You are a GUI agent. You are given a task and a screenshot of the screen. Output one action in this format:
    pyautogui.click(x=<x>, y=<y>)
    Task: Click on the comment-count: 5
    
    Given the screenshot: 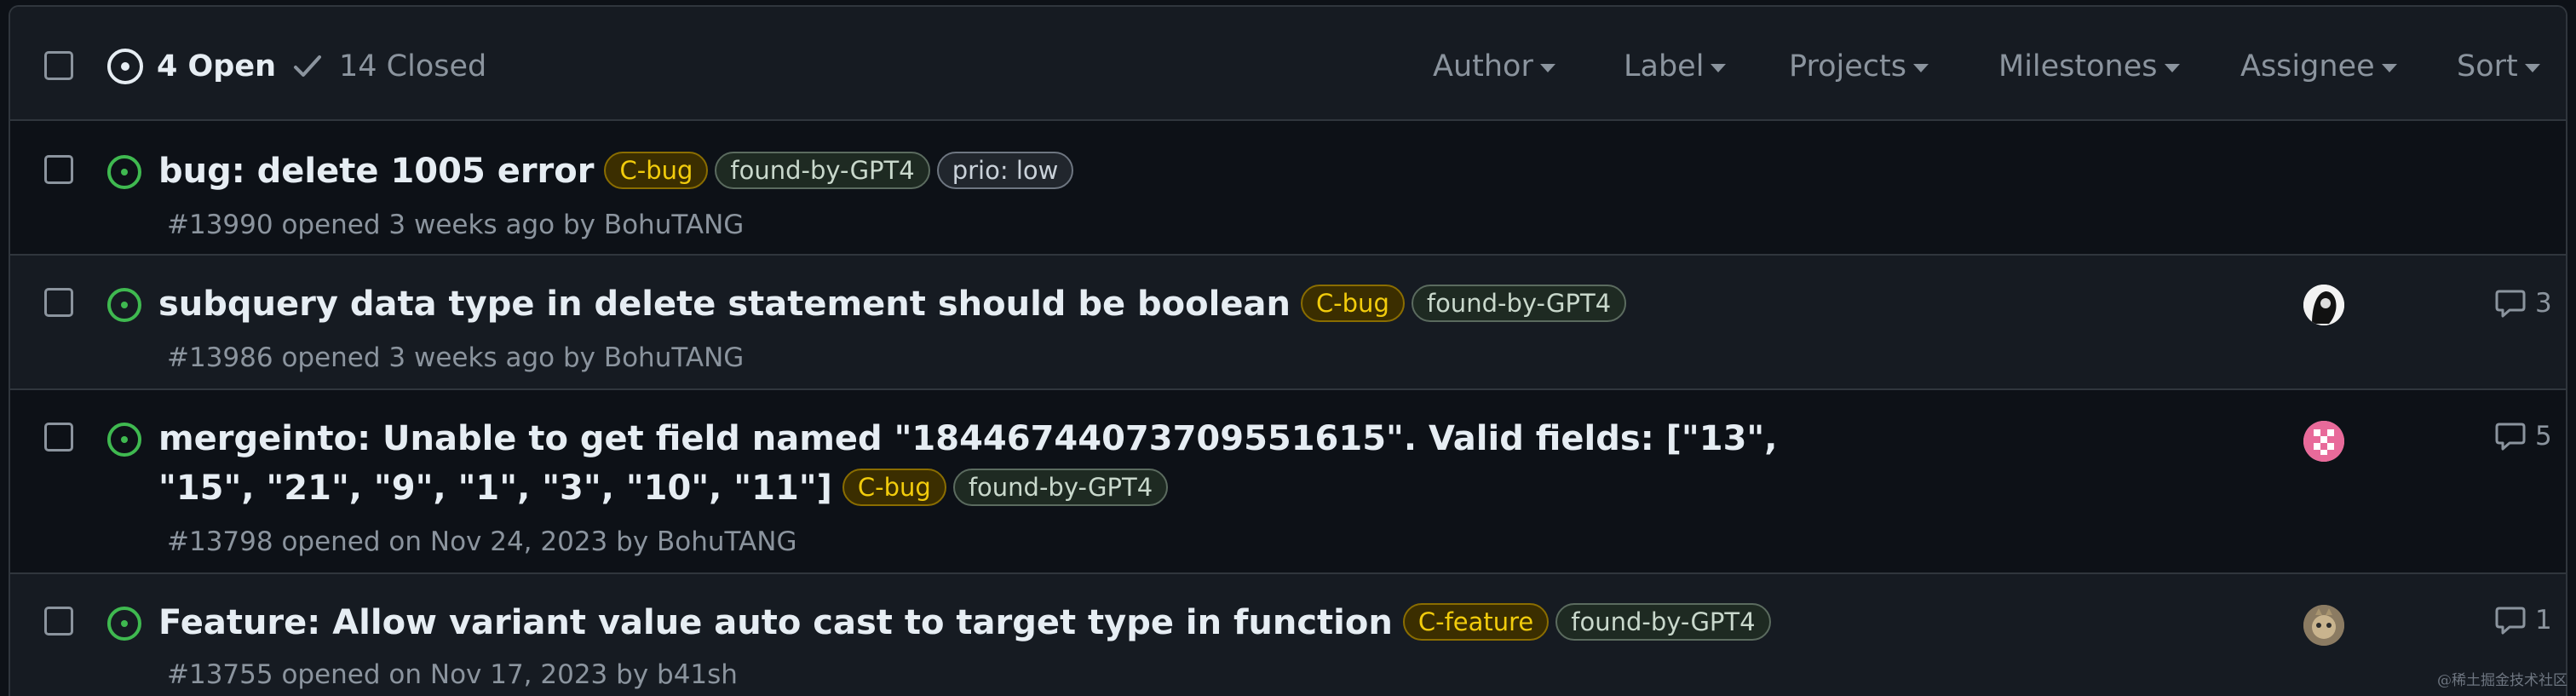 What is the action you would take?
    pyautogui.click(x=2523, y=436)
    